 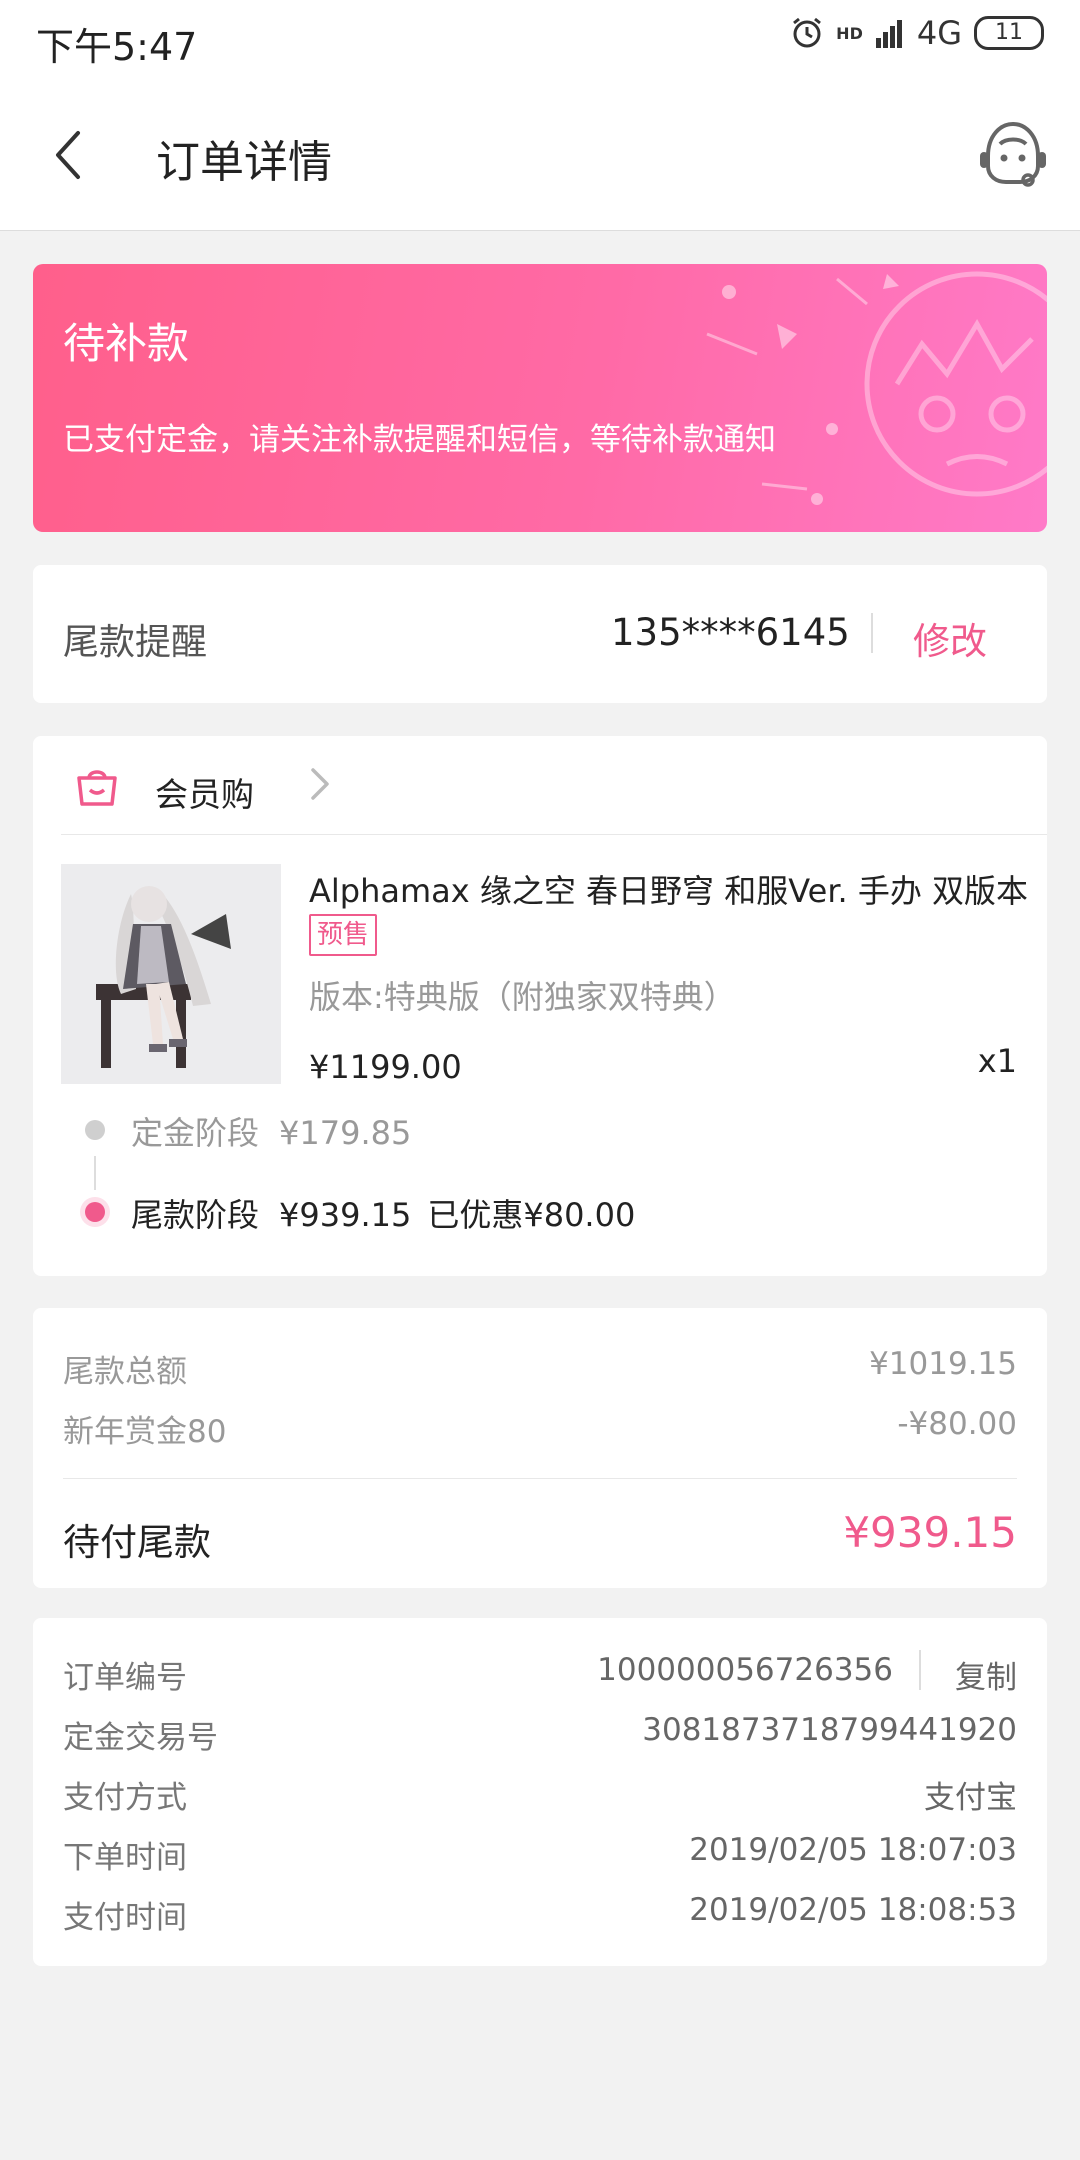 What do you see at coordinates (145, 1432) in the screenshot?
I see `bonus-label: 新年赏金80` at bounding box center [145, 1432].